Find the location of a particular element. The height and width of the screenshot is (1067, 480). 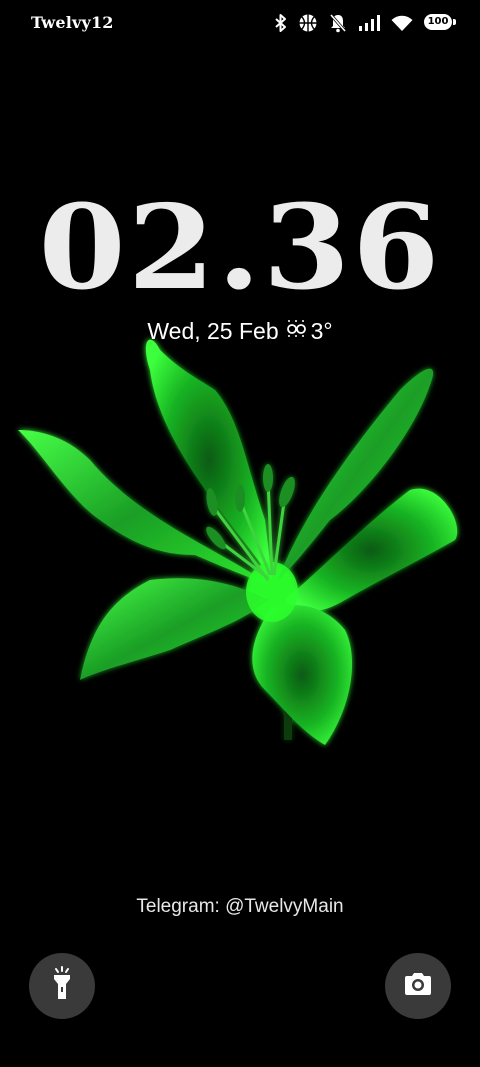

basketball-icon is located at coordinates (308, 23).